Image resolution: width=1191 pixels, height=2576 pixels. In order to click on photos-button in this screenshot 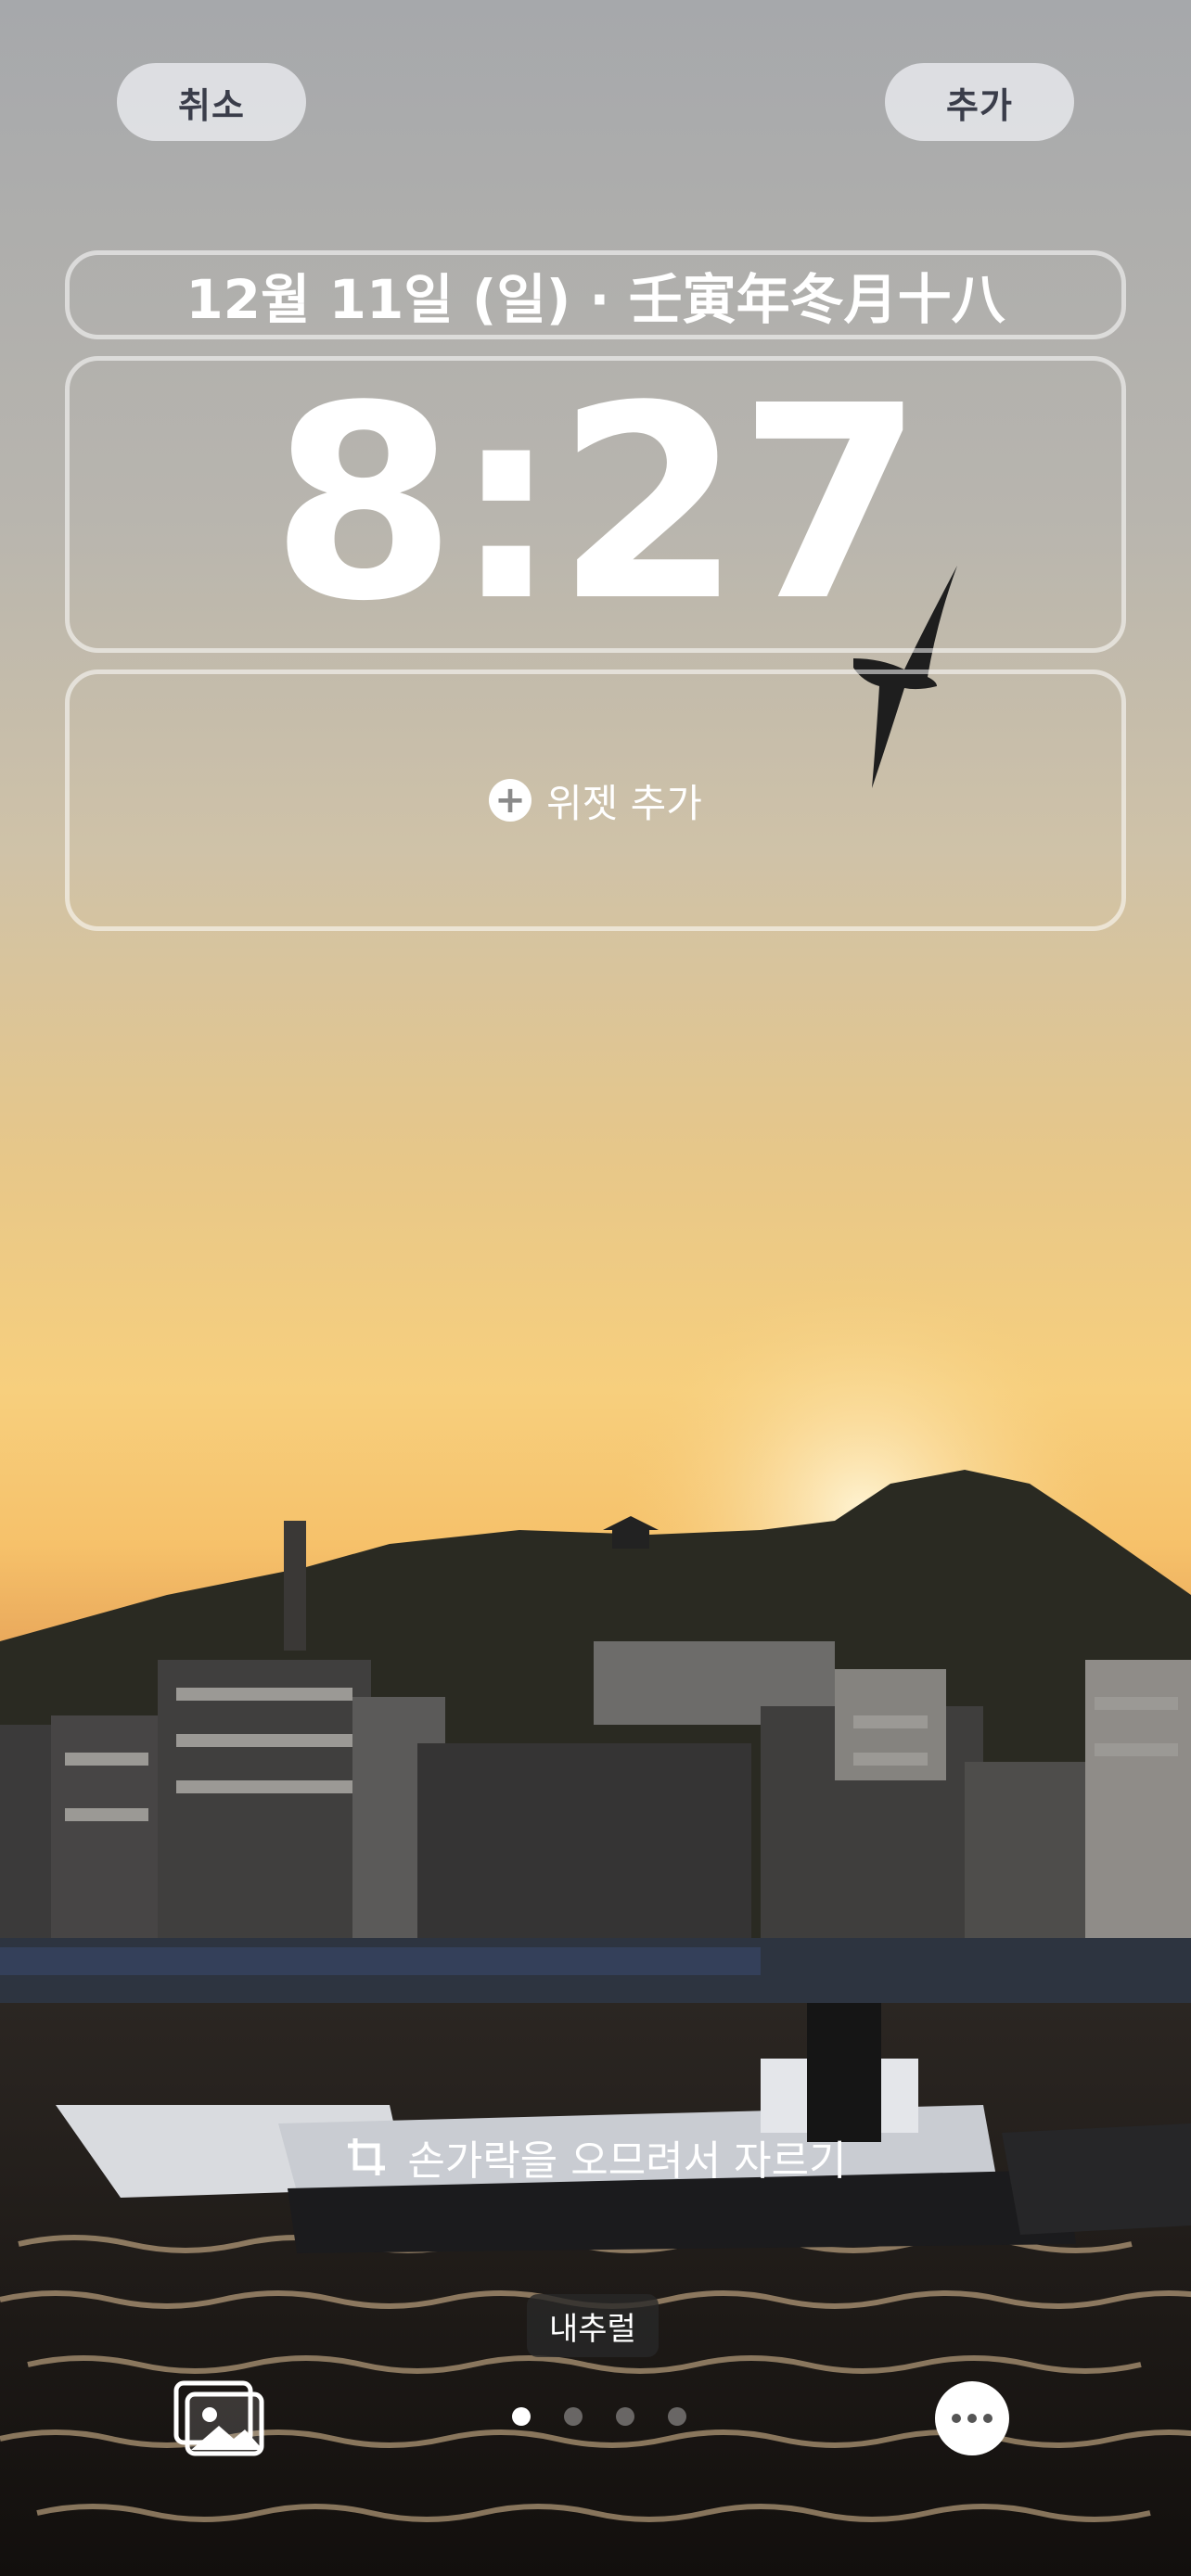, I will do `click(219, 2418)`.